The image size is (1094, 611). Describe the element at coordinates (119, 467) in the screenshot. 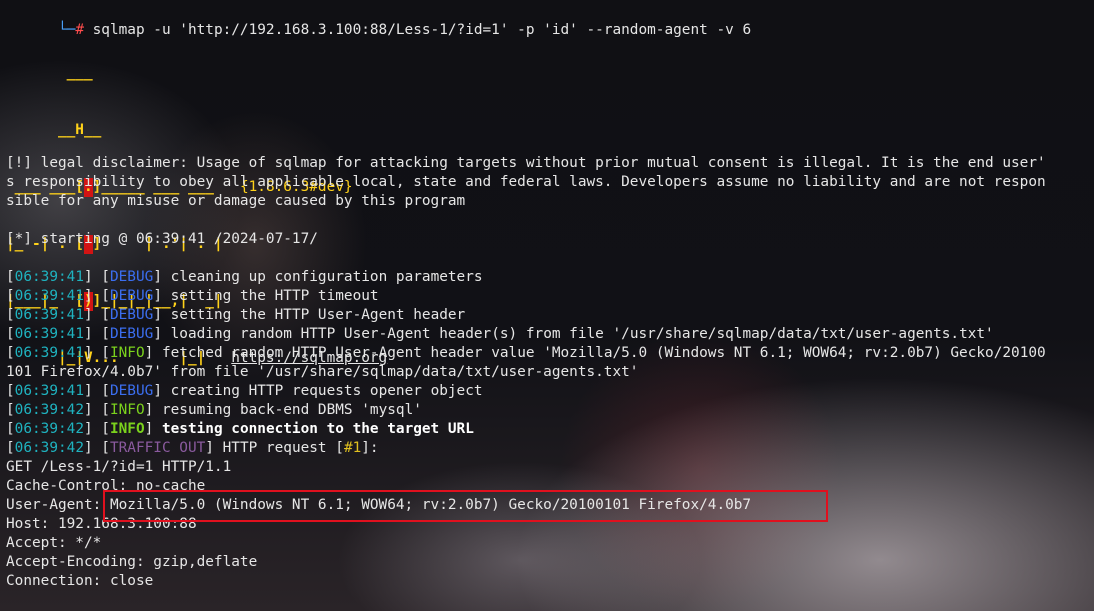

I see `request-line: GET /Less-1/?id=1 HTTP/1.1` at that location.